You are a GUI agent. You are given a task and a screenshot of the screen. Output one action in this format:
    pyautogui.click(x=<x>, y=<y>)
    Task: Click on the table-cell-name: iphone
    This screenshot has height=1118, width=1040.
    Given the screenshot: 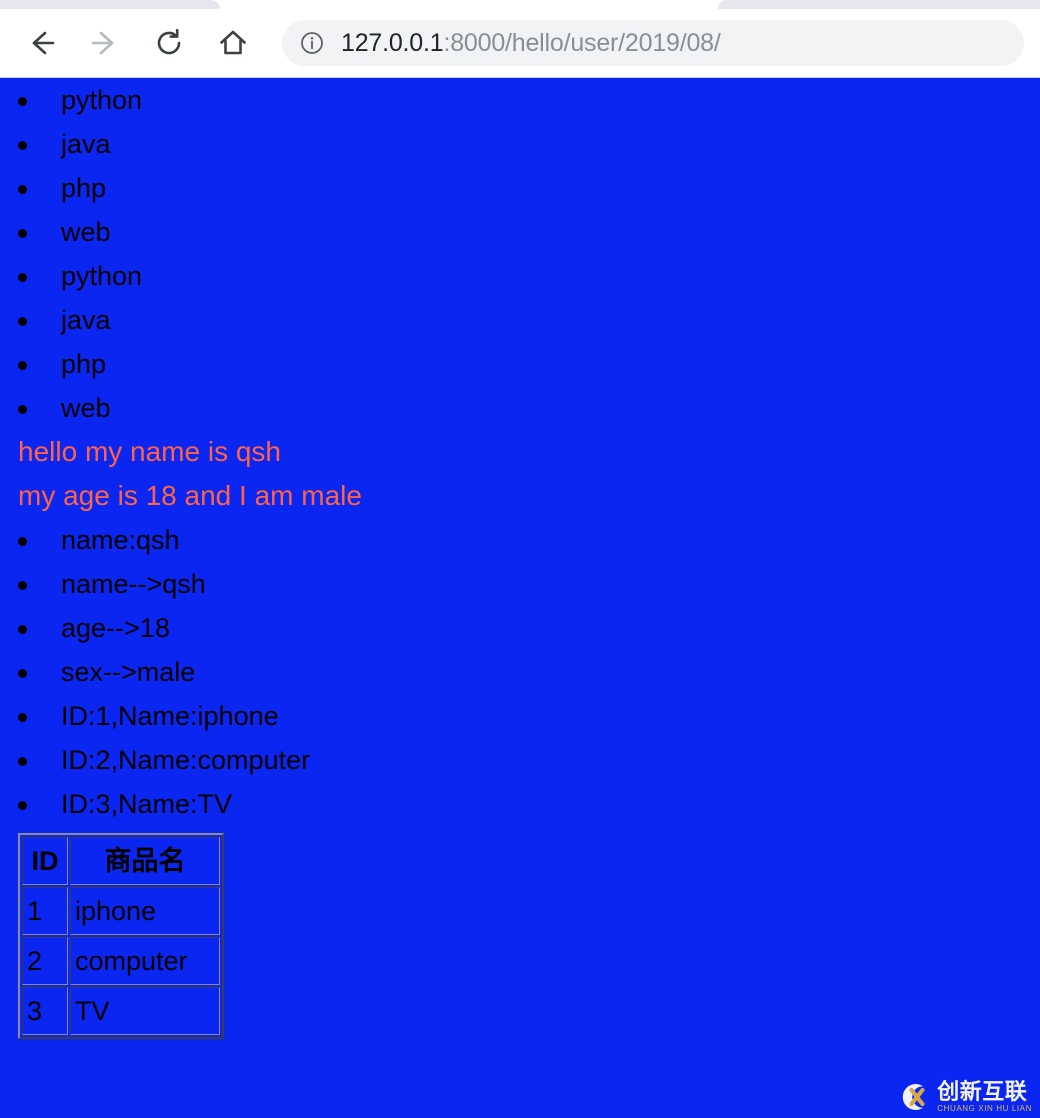 What is the action you would take?
    pyautogui.click(x=145, y=911)
    